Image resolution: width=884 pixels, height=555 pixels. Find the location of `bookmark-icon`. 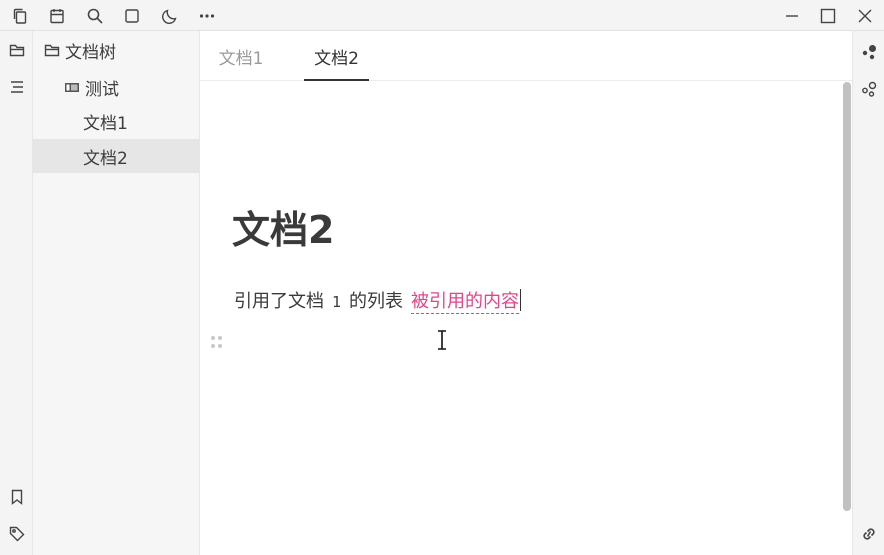

bookmark-icon is located at coordinates (17, 497).